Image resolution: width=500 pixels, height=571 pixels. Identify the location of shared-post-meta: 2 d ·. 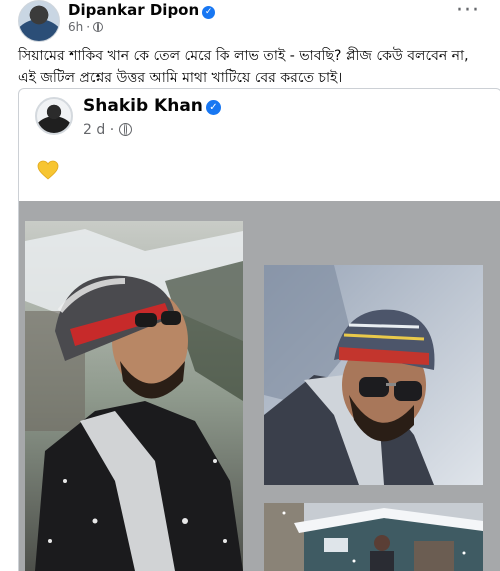
(107, 130).